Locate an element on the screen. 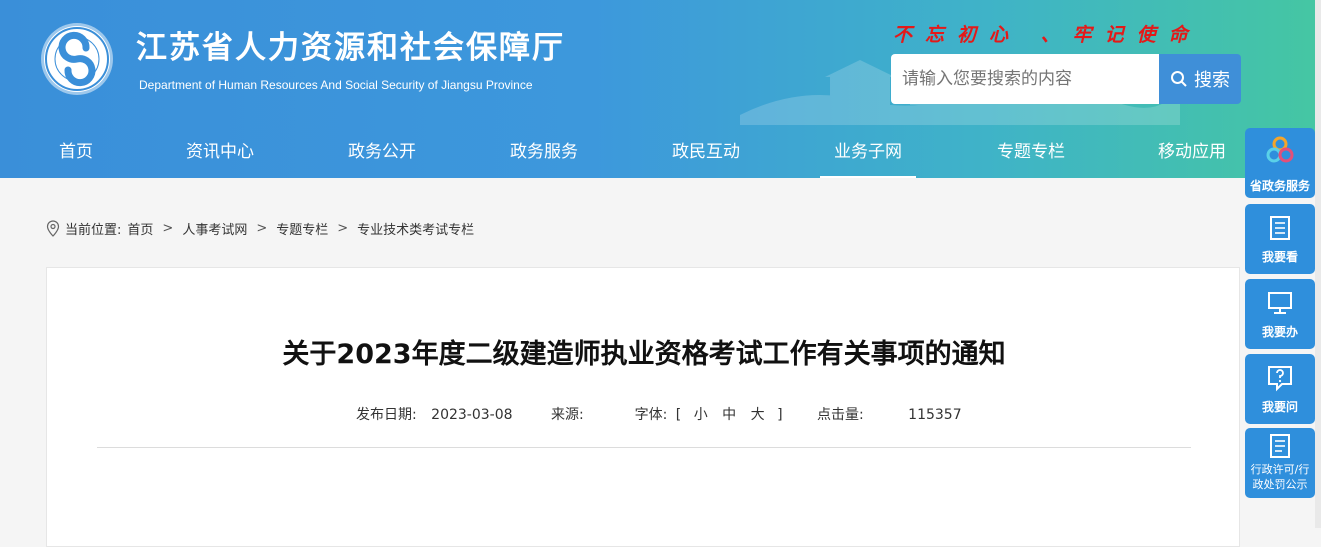 The height and width of the screenshot is (547, 1321). sidebar-item-label-line2: 政处罚公示 is located at coordinates (1280, 484).